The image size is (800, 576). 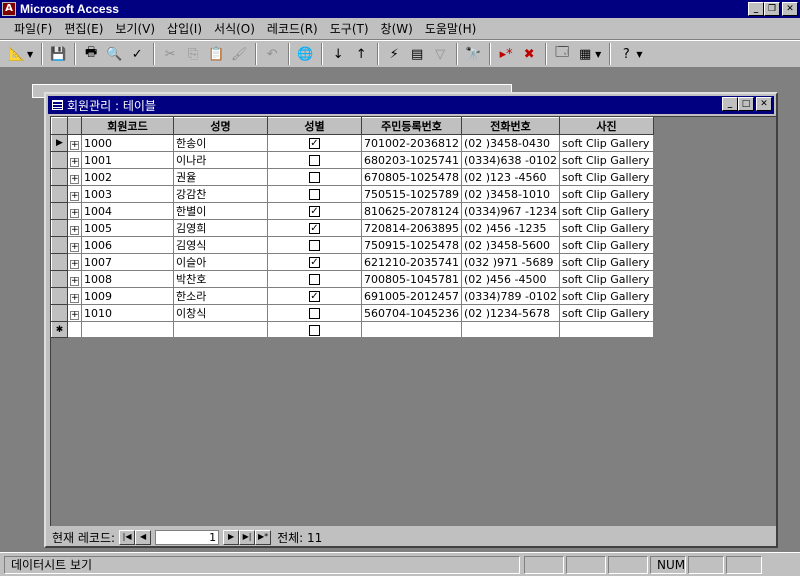 I want to click on copy-icon: ⎘, so click(x=193, y=54).